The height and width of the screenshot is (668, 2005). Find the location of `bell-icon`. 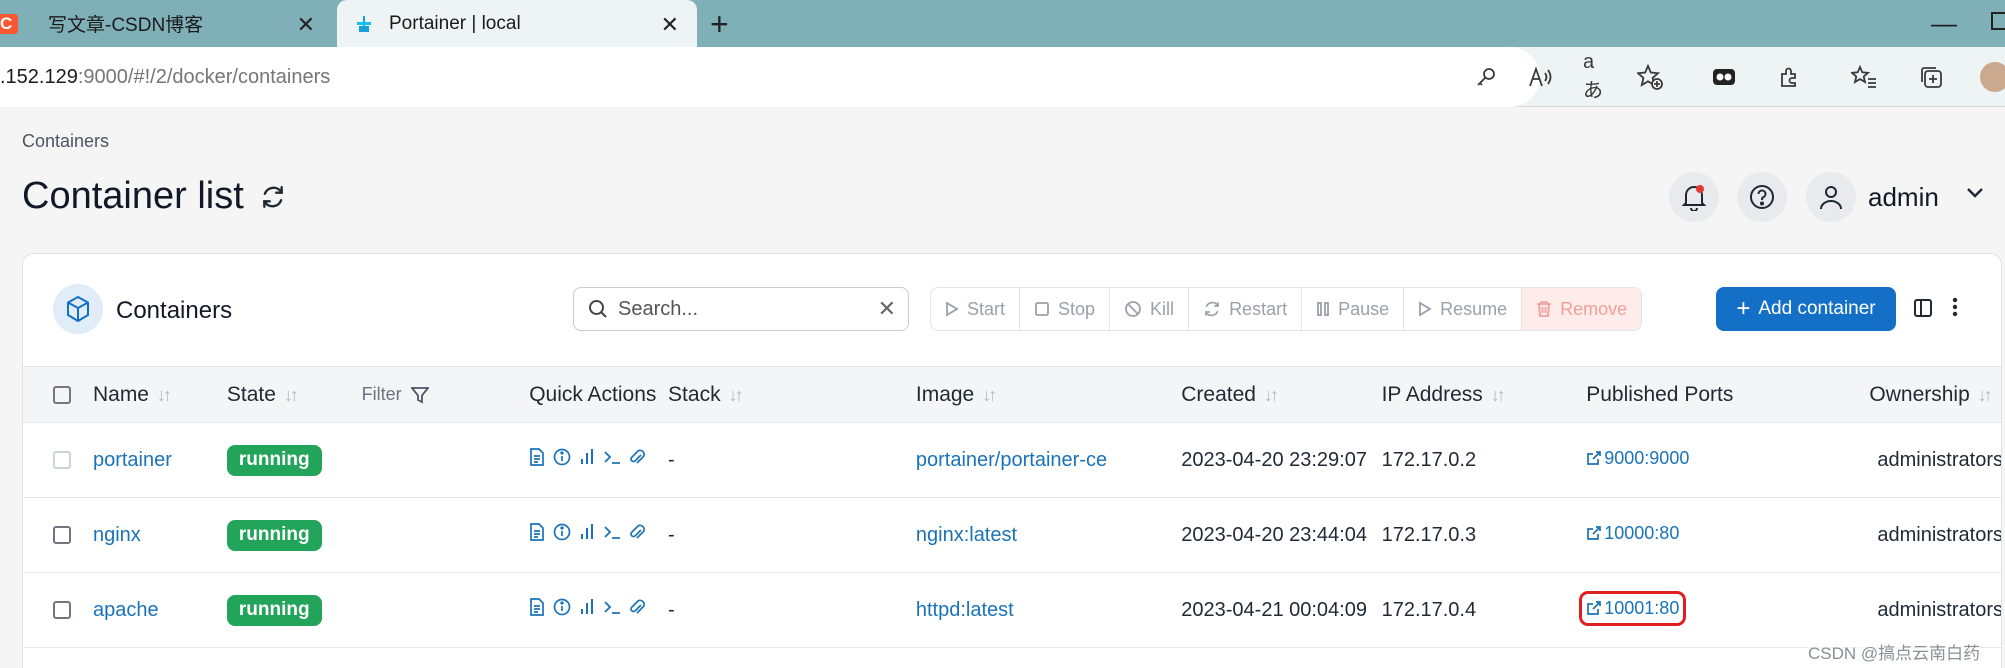

bell-icon is located at coordinates (1694, 197).